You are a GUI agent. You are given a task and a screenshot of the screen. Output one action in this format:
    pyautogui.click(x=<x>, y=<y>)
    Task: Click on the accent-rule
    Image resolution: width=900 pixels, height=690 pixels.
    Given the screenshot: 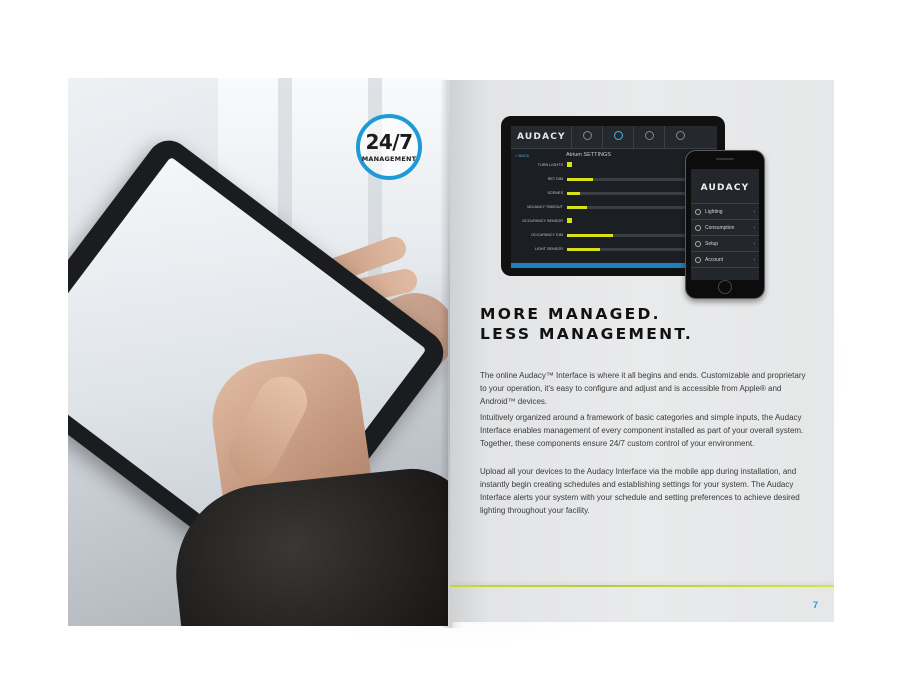 What is the action you would take?
    pyautogui.click(x=642, y=586)
    